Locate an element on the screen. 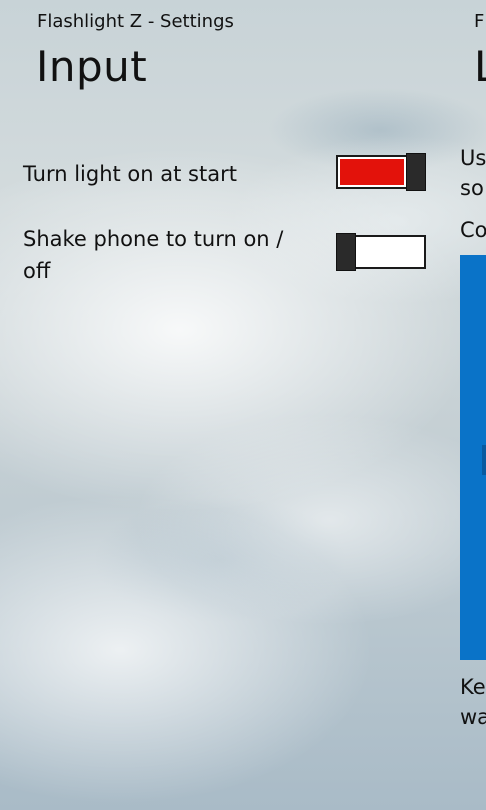 This screenshot has width=486, height=810. page-title: Input is located at coordinates (92, 66).